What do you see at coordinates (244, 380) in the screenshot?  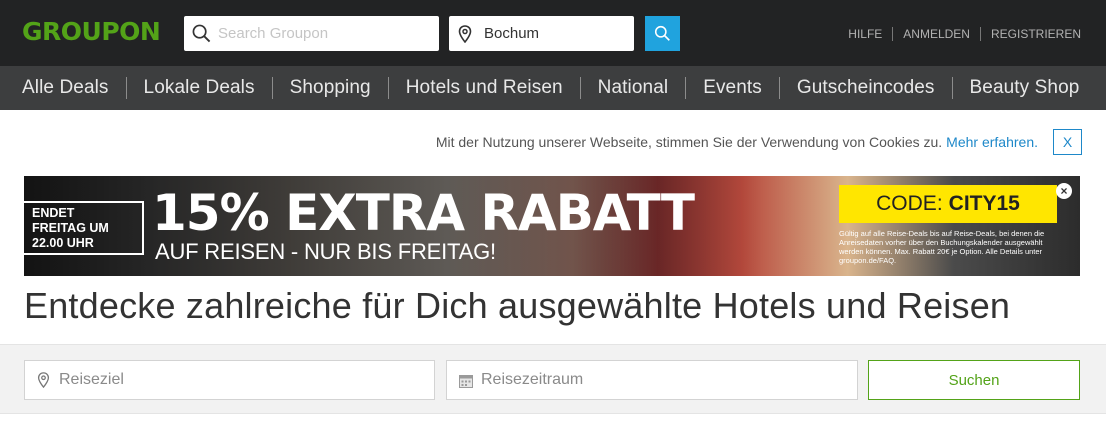 I see `destination-input` at bounding box center [244, 380].